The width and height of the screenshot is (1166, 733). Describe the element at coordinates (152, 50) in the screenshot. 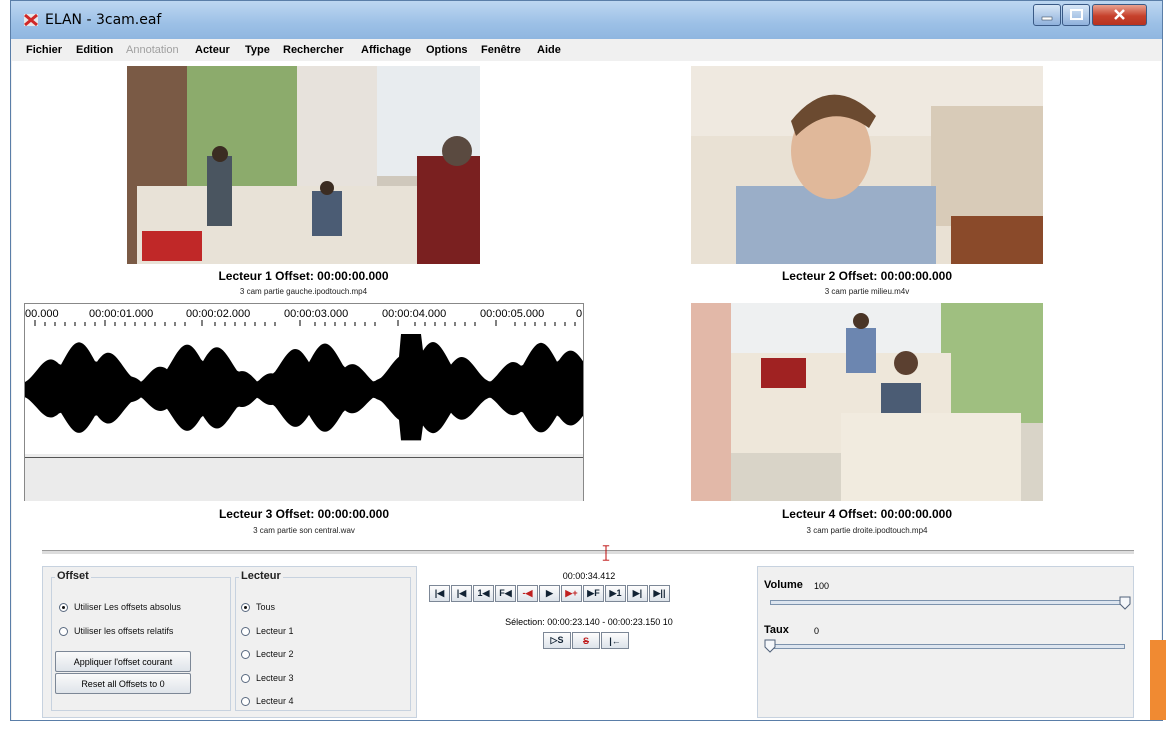

I see `menu-annotation: Annotation` at that location.